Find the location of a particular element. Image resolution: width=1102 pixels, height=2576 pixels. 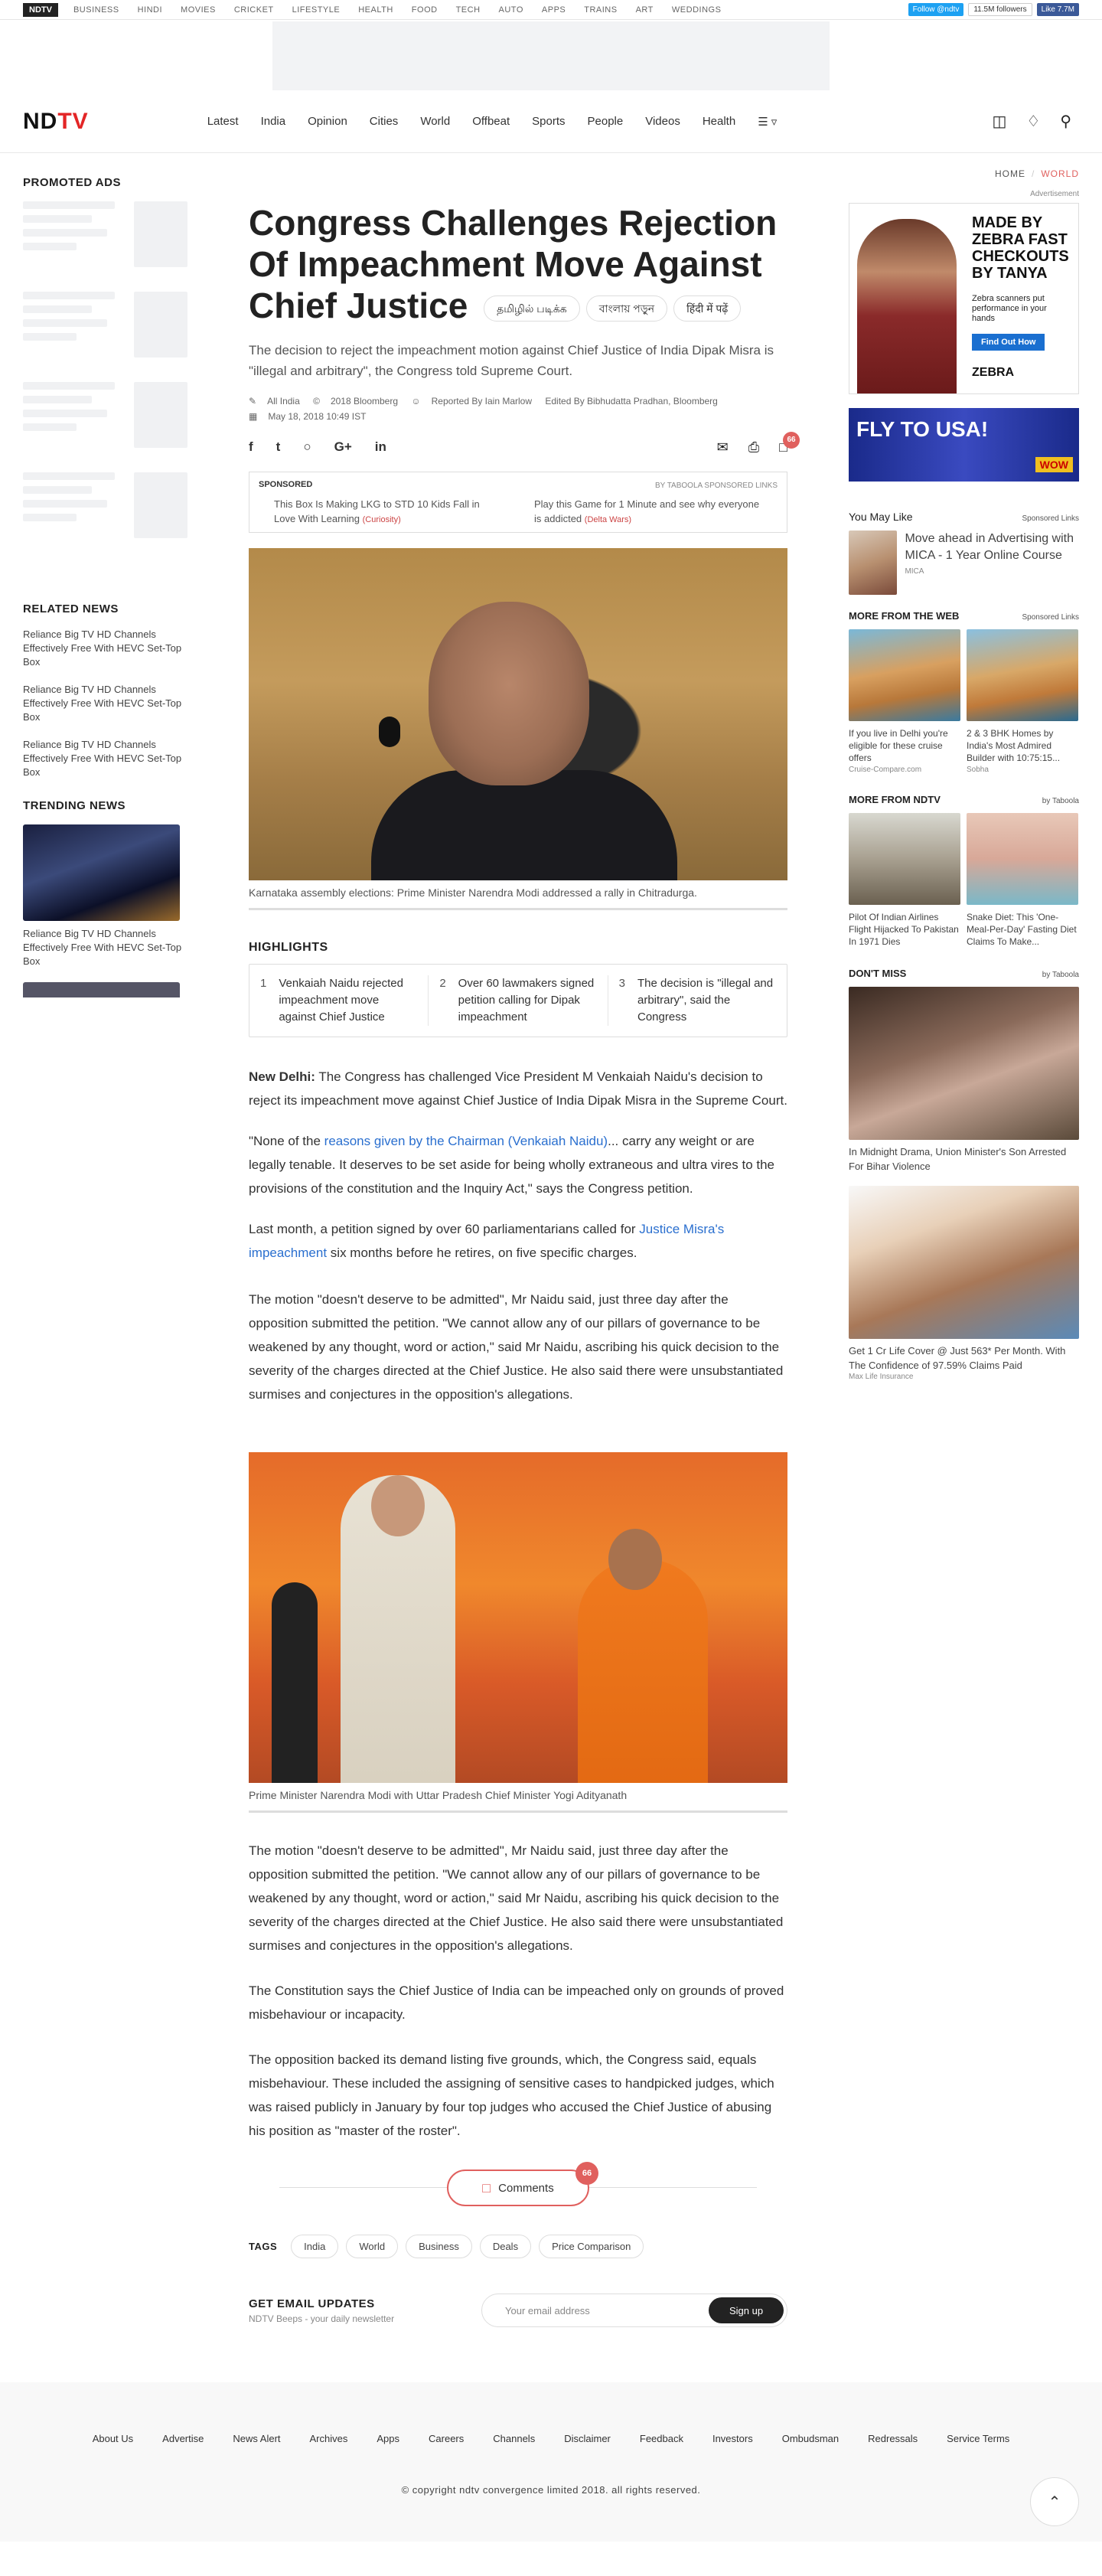

topbar-link-movies: MOVIES is located at coordinates (198, 10).